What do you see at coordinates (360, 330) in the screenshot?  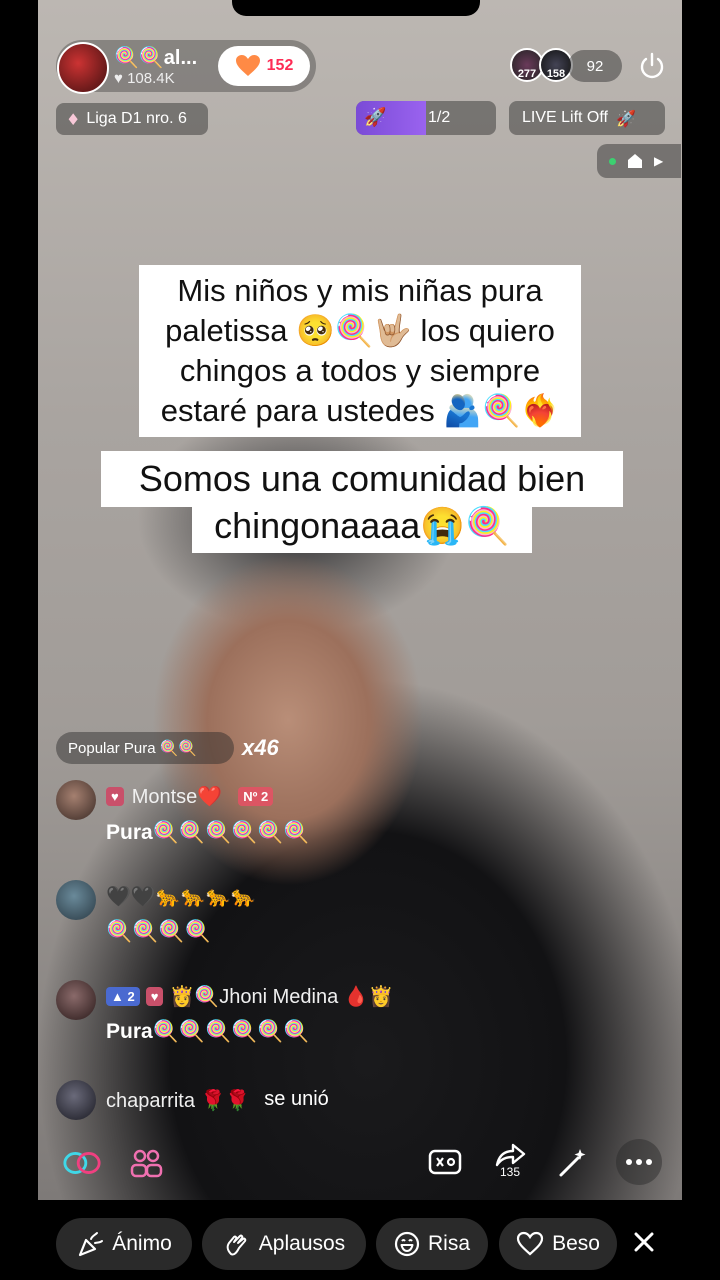 I see `caption-line: paletissa 🥺🍭🤟🏼 los quiero` at bounding box center [360, 330].